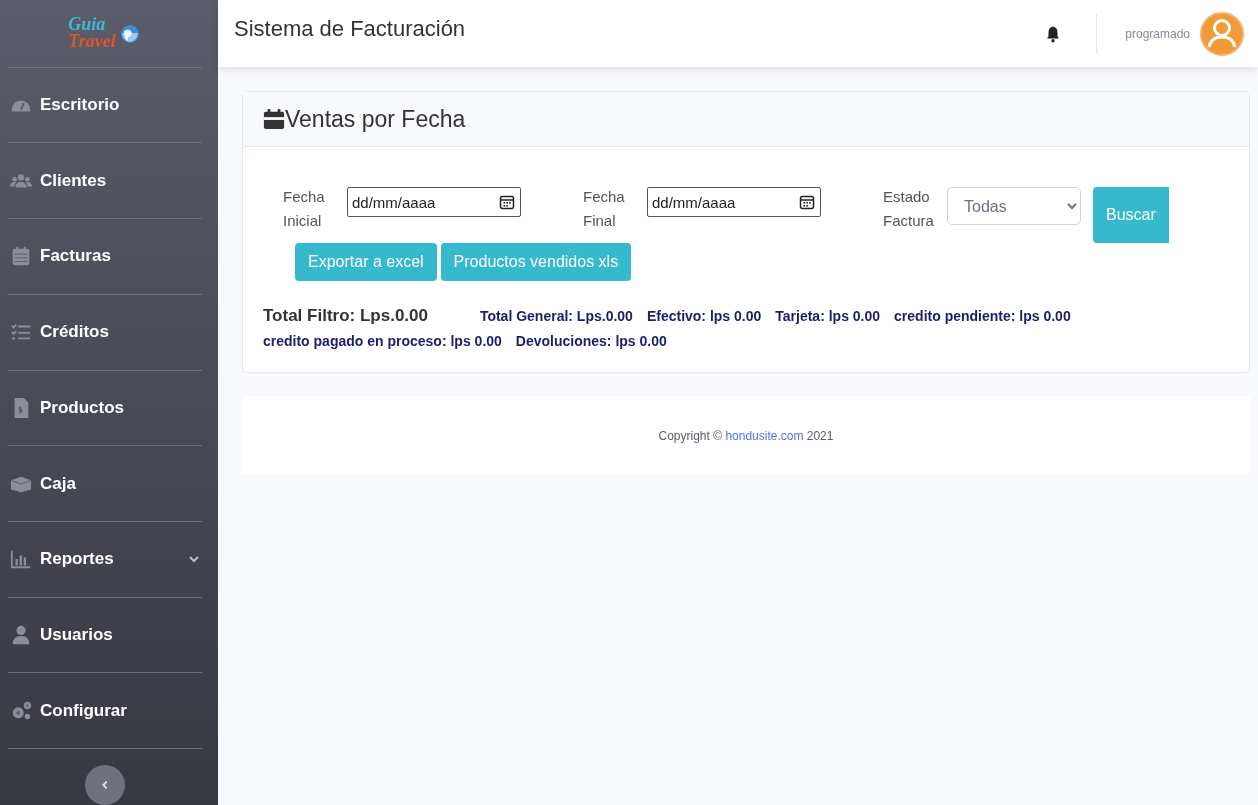 Image resolution: width=1258 pixels, height=805 pixels. What do you see at coordinates (105, 711) in the screenshot?
I see `sidebar-item: Configurar` at bounding box center [105, 711].